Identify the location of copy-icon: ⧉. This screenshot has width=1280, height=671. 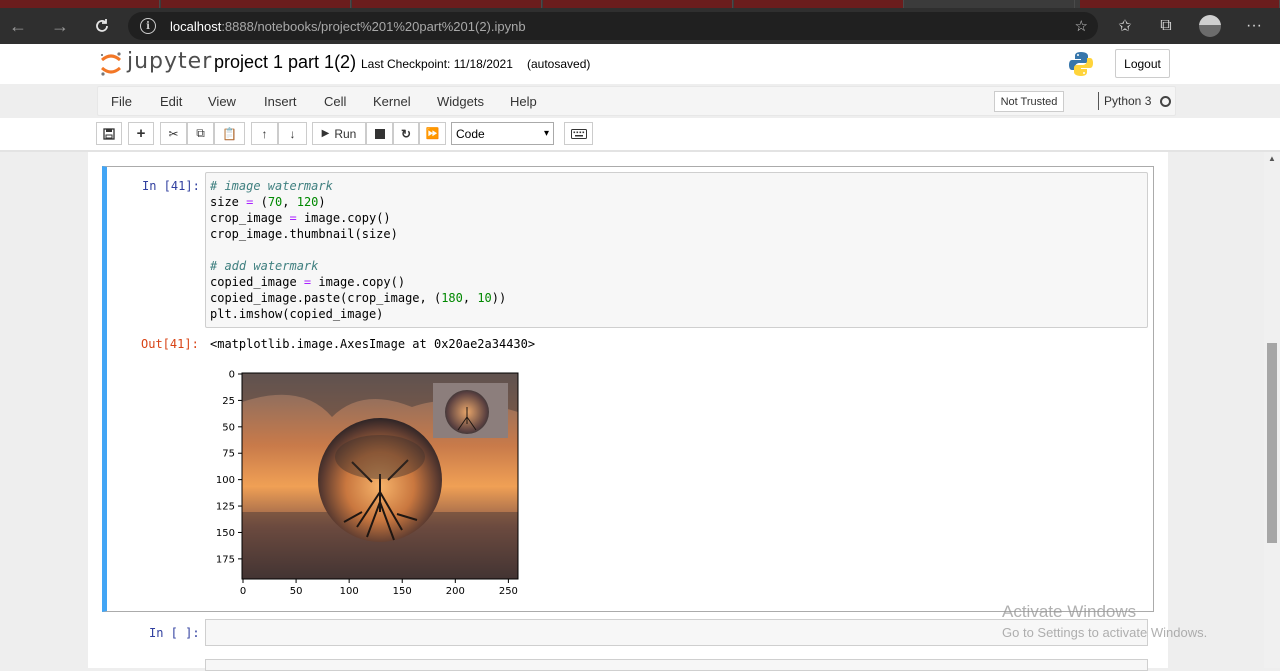
(200, 133).